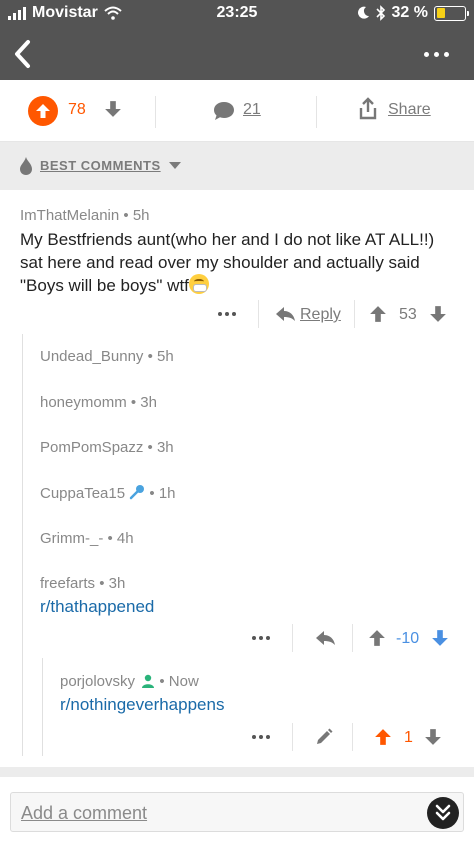  Describe the element at coordinates (175, 165) in the screenshot. I see `chevron-down-icon` at that location.